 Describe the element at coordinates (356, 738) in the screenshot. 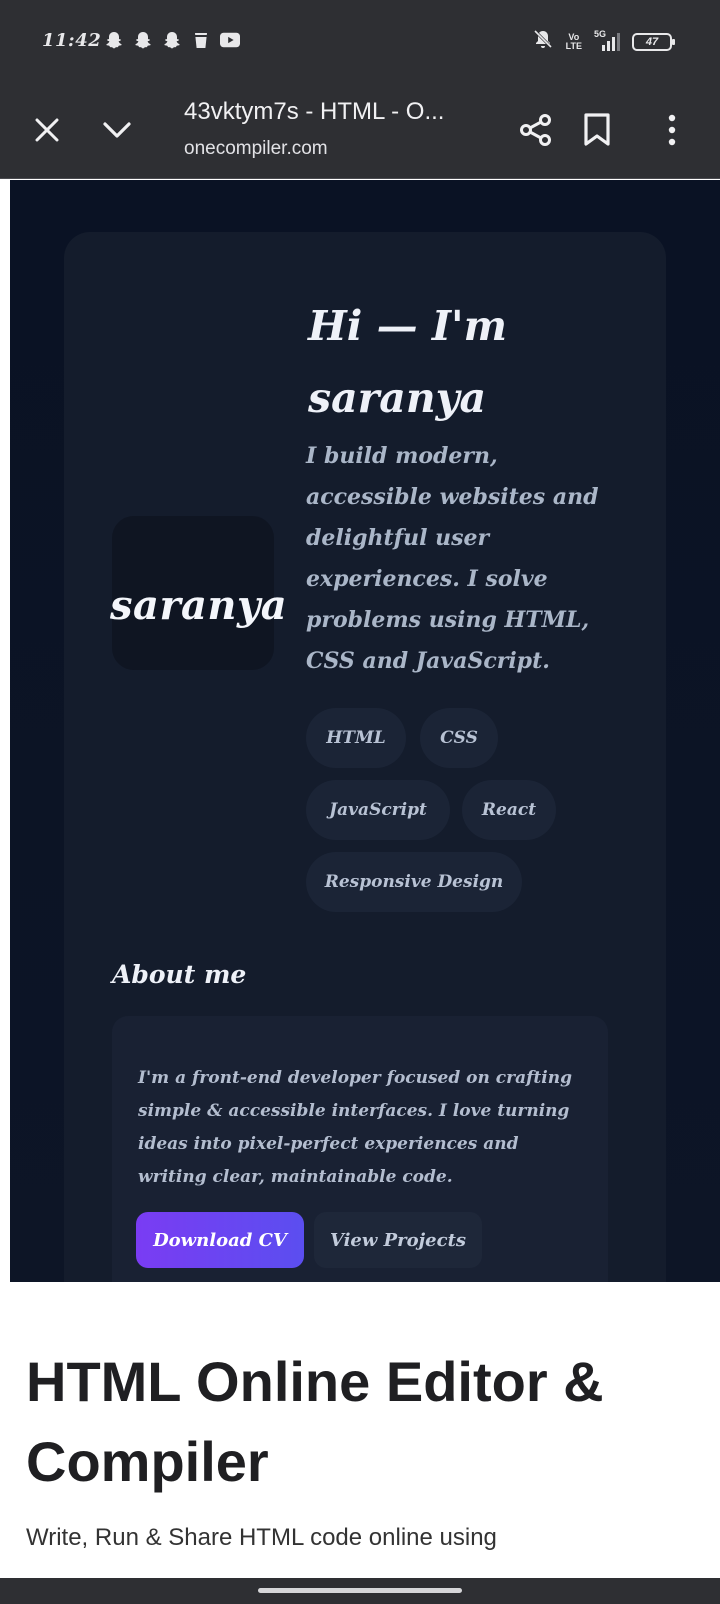

I see `tag-html: HTML` at that location.